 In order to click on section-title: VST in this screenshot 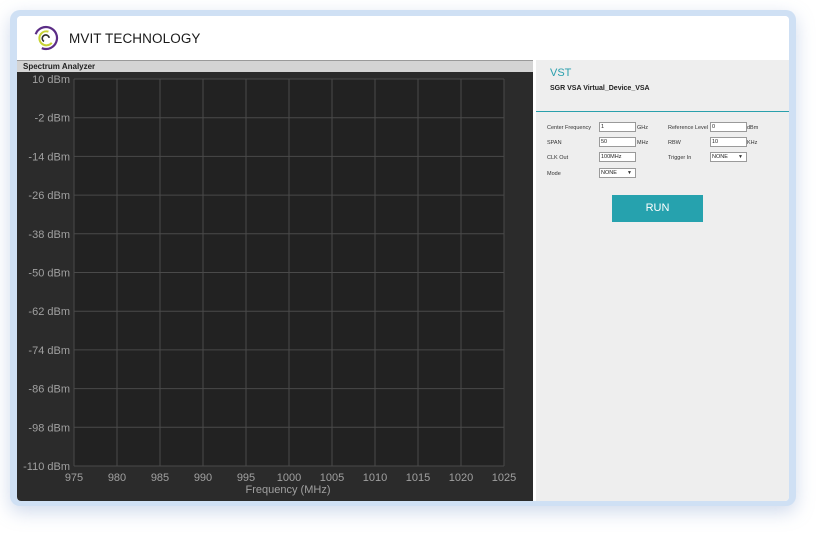, I will do `click(561, 73)`.